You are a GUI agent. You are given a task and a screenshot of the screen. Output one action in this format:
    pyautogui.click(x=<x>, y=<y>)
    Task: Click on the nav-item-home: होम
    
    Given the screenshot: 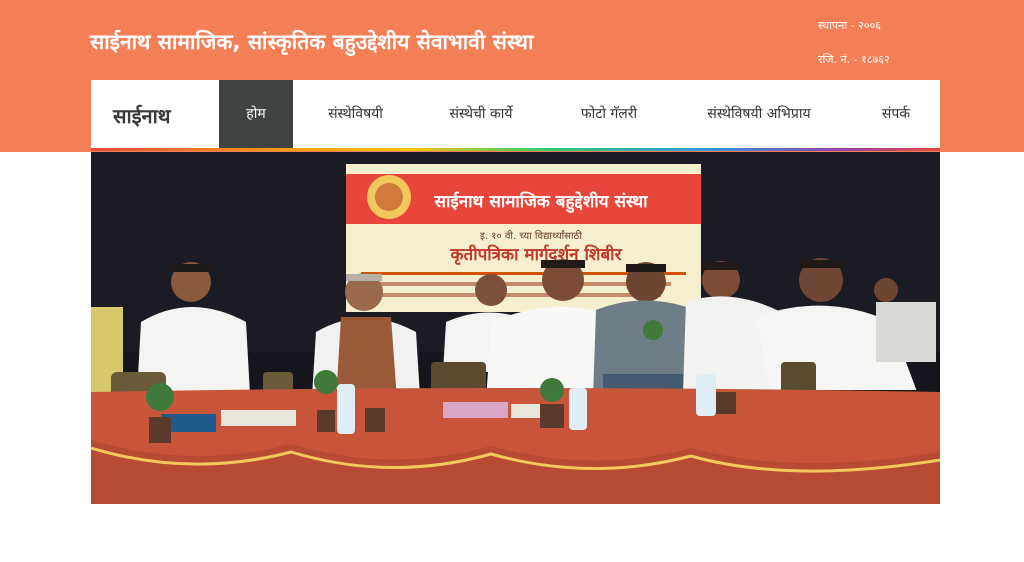 What is the action you would take?
    pyautogui.click(x=256, y=114)
    